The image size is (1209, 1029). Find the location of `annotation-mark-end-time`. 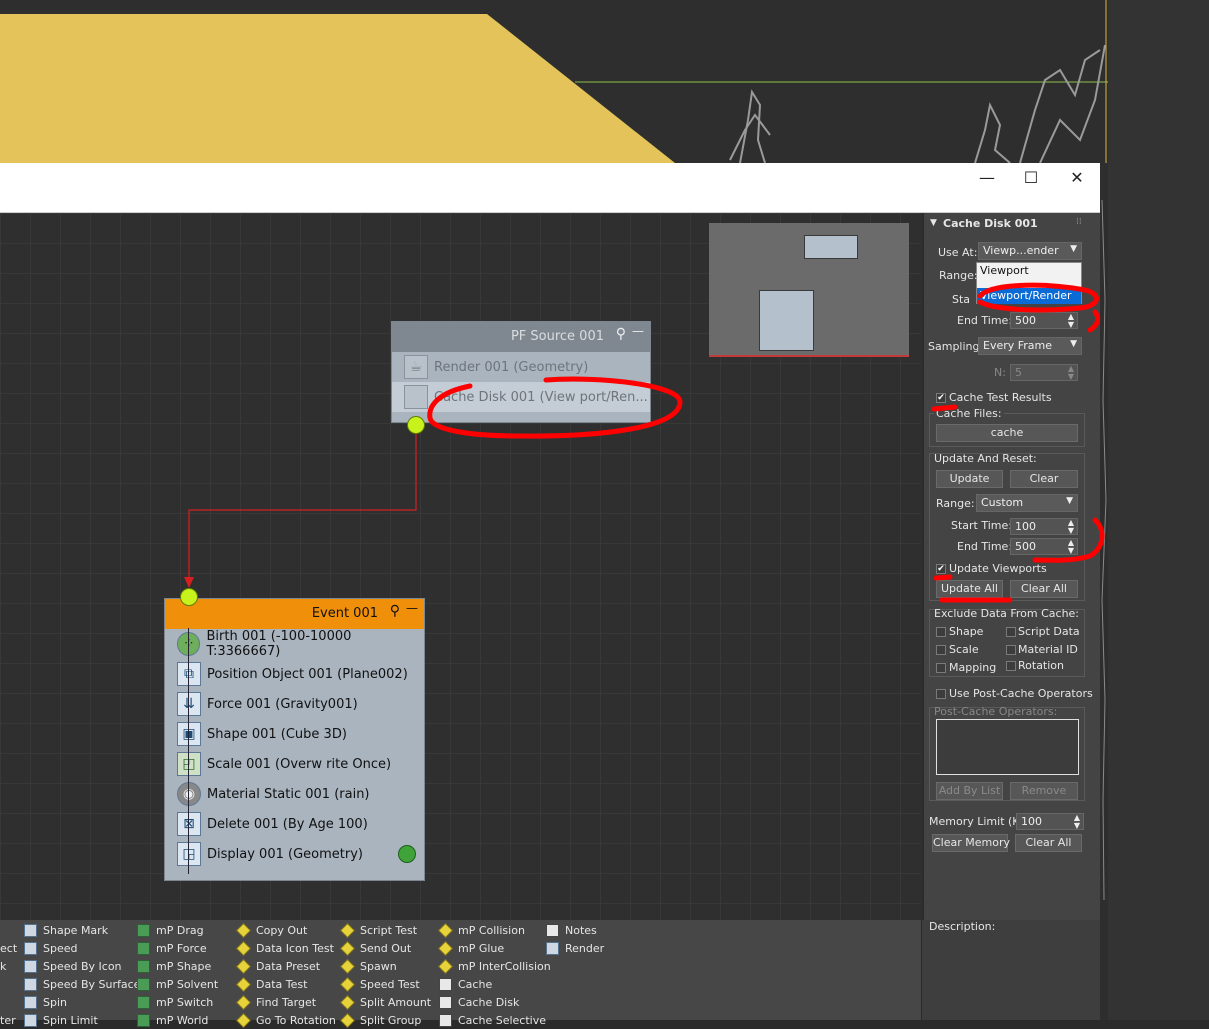

annotation-mark-end-time is located at coordinates (1094, 321).